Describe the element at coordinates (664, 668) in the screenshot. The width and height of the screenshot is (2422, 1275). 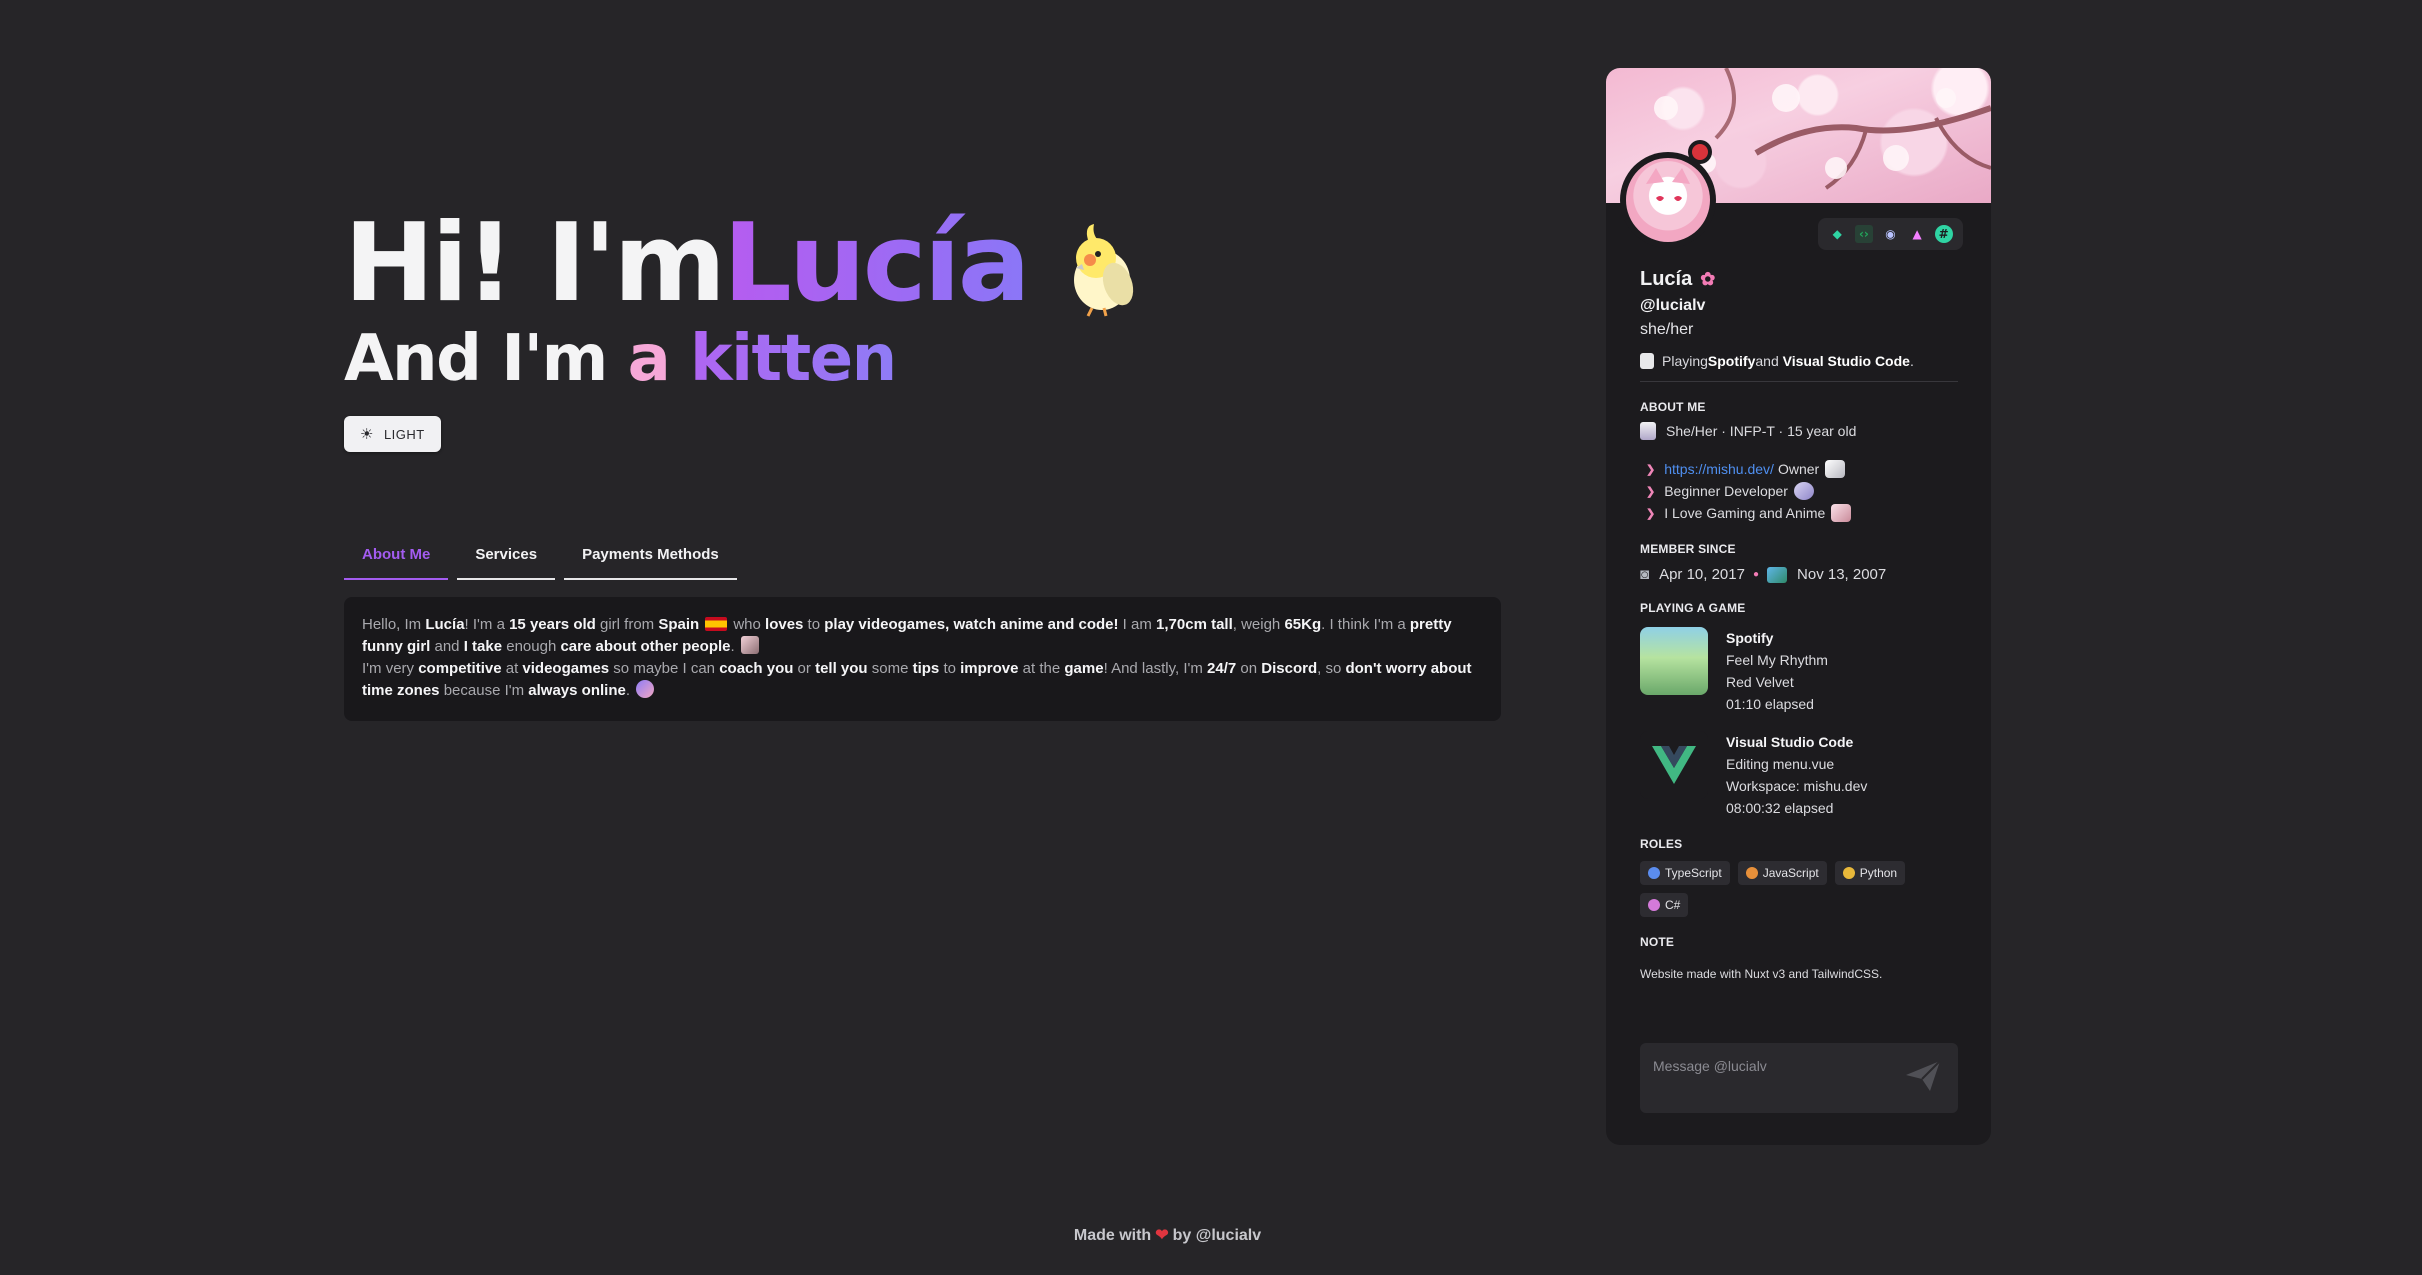
I see `about-text: so maybe I can` at that location.